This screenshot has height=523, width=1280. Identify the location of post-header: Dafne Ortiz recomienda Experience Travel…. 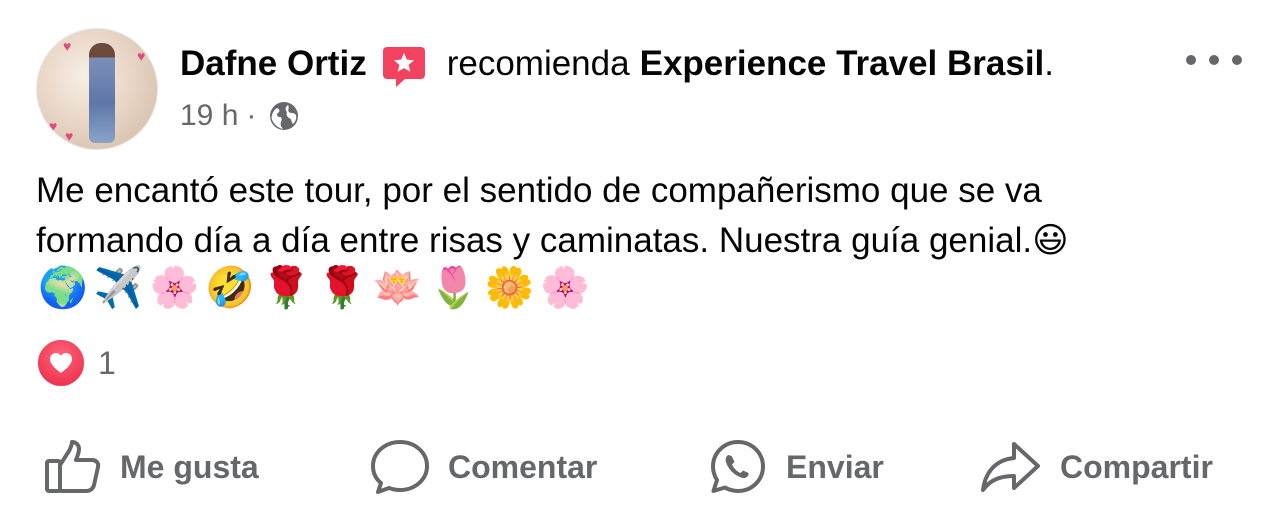
(617, 64).